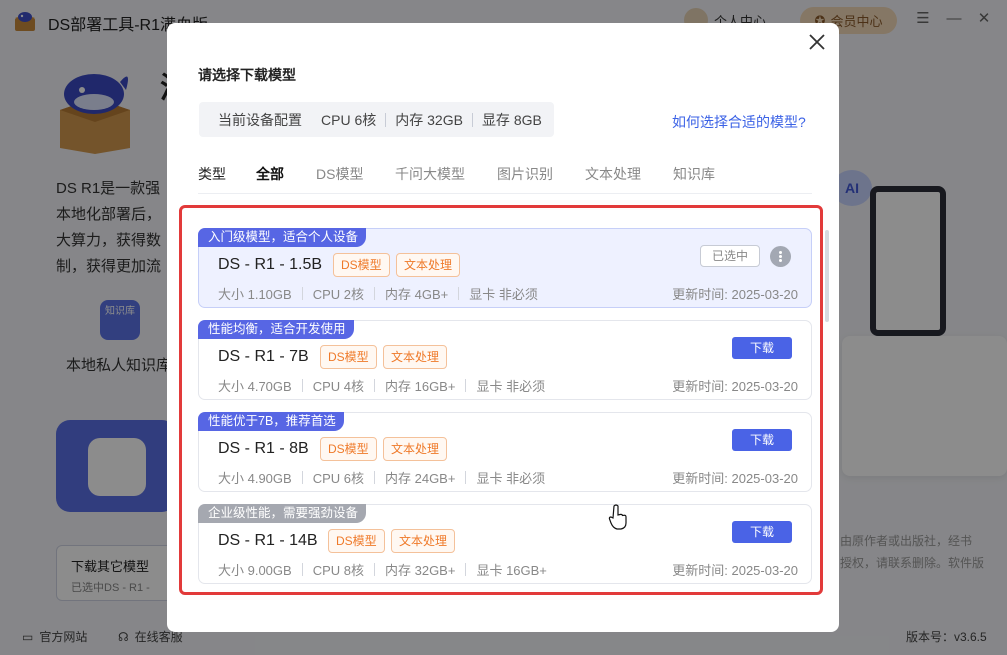 The width and height of the screenshot is (1007, 655). What do you see at coordinates (339, 174) in the screenshot?
I see `tab-ds-models: DS模型` at bounding box center [339, 174].